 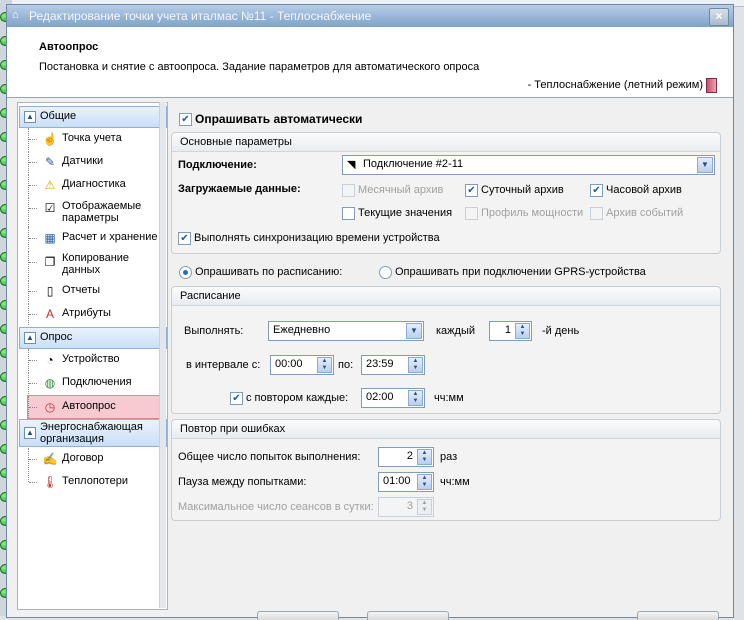 What do you see at coordinates (56, 337) in the screenshot?
I see `nav-group-label: Опрос` at bounding box center [56, 337].